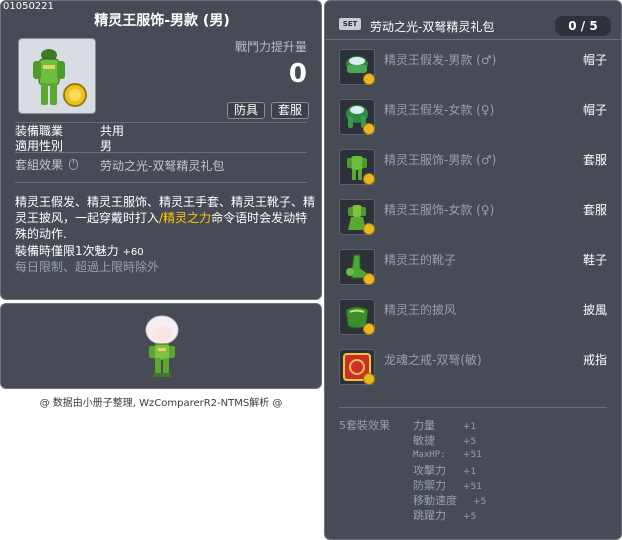  I want to click on footer-credit: @ 数据由小册子整理, WzComparerR2-NTMS解析 @, so click(161, 403).